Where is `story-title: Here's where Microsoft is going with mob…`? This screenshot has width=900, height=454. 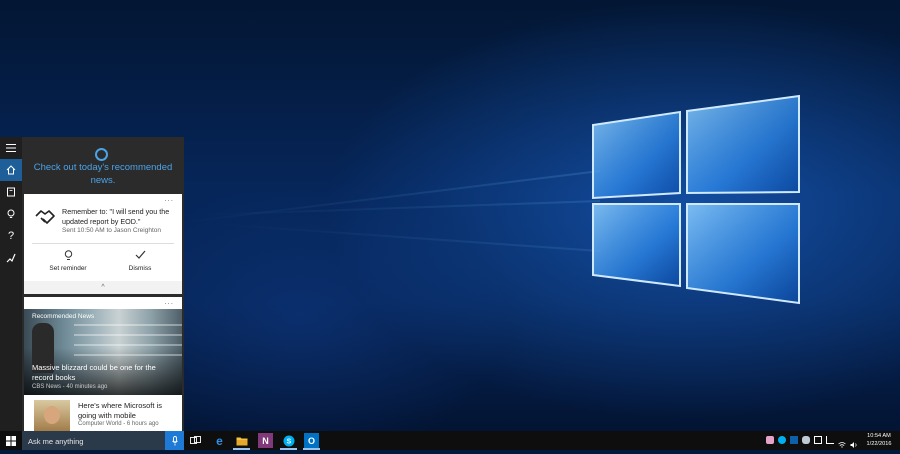
story-title: Here's where Microsoft is going with mob… is located at coordinates (128, 410).